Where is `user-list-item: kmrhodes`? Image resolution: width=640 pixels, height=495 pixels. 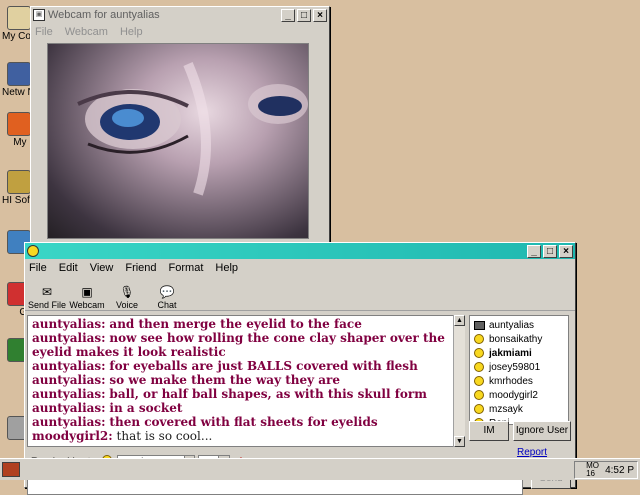
user-list-item: kmrhodes is located at coordinates (519, 381).